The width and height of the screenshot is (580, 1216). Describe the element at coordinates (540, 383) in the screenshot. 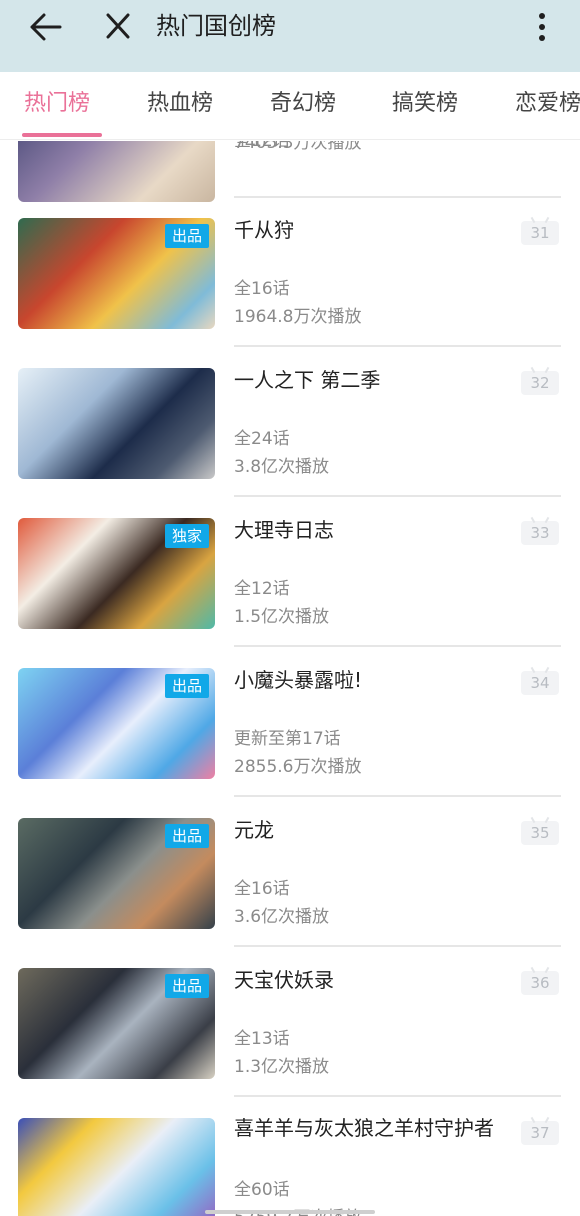

I see `rank-badge: 32` at that location.